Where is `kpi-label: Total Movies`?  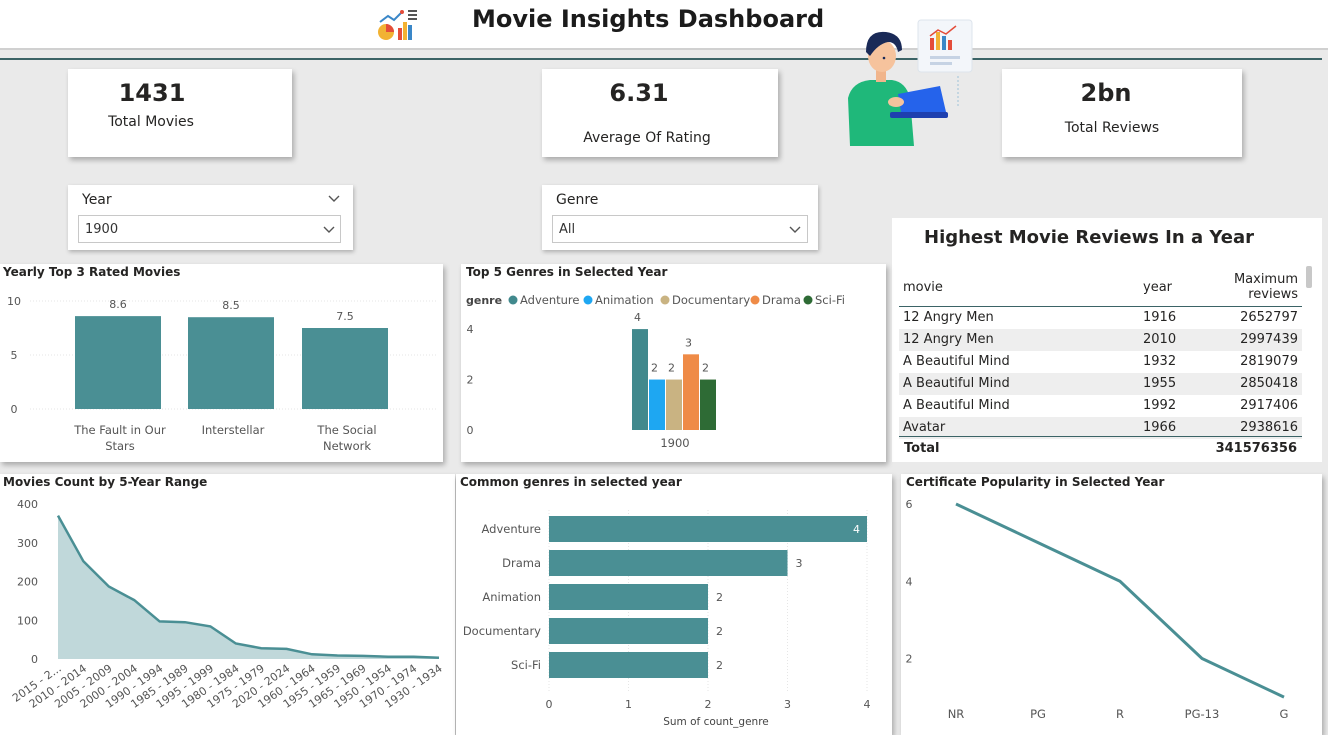
kpi-label: Total Movies is located at coordinates (151, 122).